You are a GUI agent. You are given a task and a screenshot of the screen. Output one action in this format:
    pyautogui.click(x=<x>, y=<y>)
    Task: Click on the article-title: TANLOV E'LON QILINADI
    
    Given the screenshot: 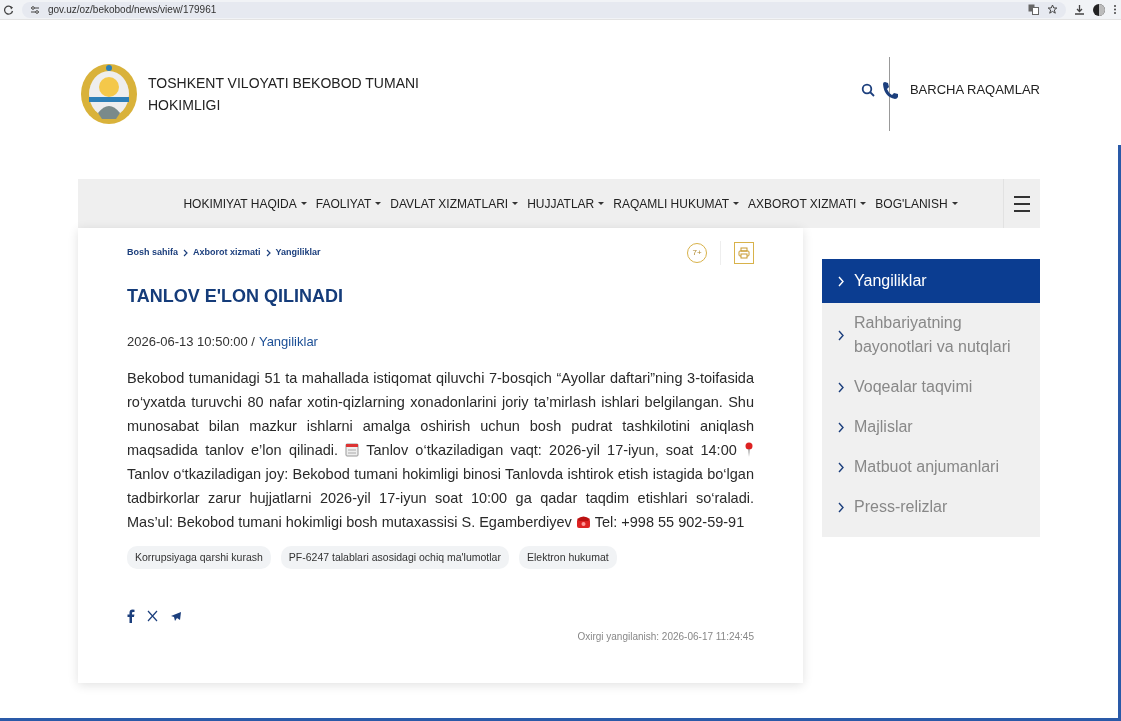 What is the action you would take?
    pyautogui.click(x=235, y=296)
    